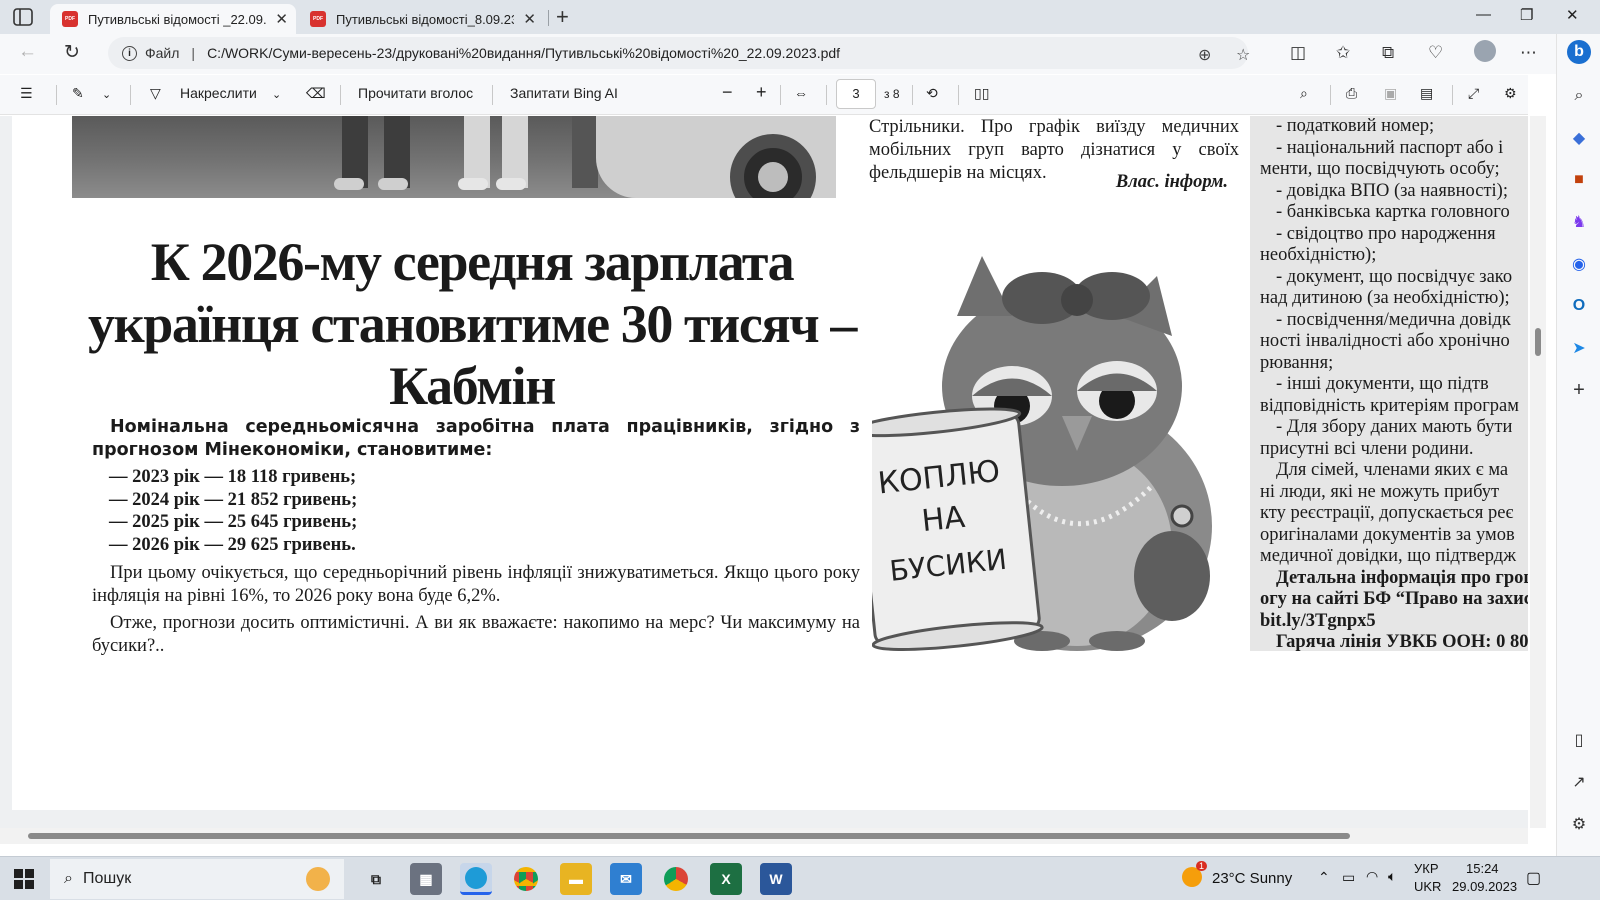 The width and height of the screenshot is (1600, 900). Describe the element at coordinates (726, 879) in the screenshot. I see `excel-icon: X` at that location.